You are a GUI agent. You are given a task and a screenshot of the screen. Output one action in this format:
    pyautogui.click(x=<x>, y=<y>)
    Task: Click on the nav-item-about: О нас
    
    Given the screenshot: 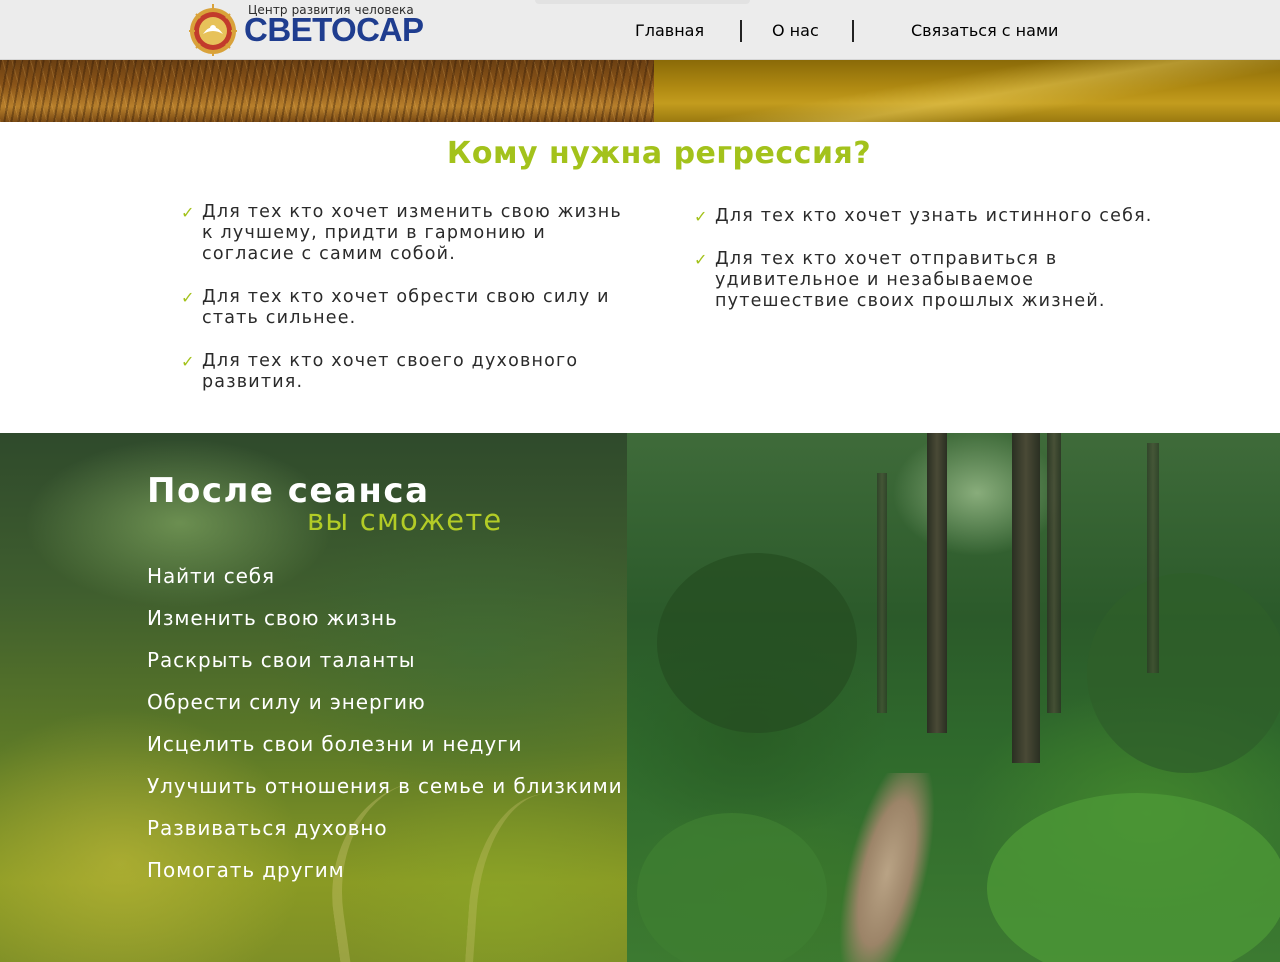 What is the action you would take?
    pyautogui.click(x=795, y=30)
    